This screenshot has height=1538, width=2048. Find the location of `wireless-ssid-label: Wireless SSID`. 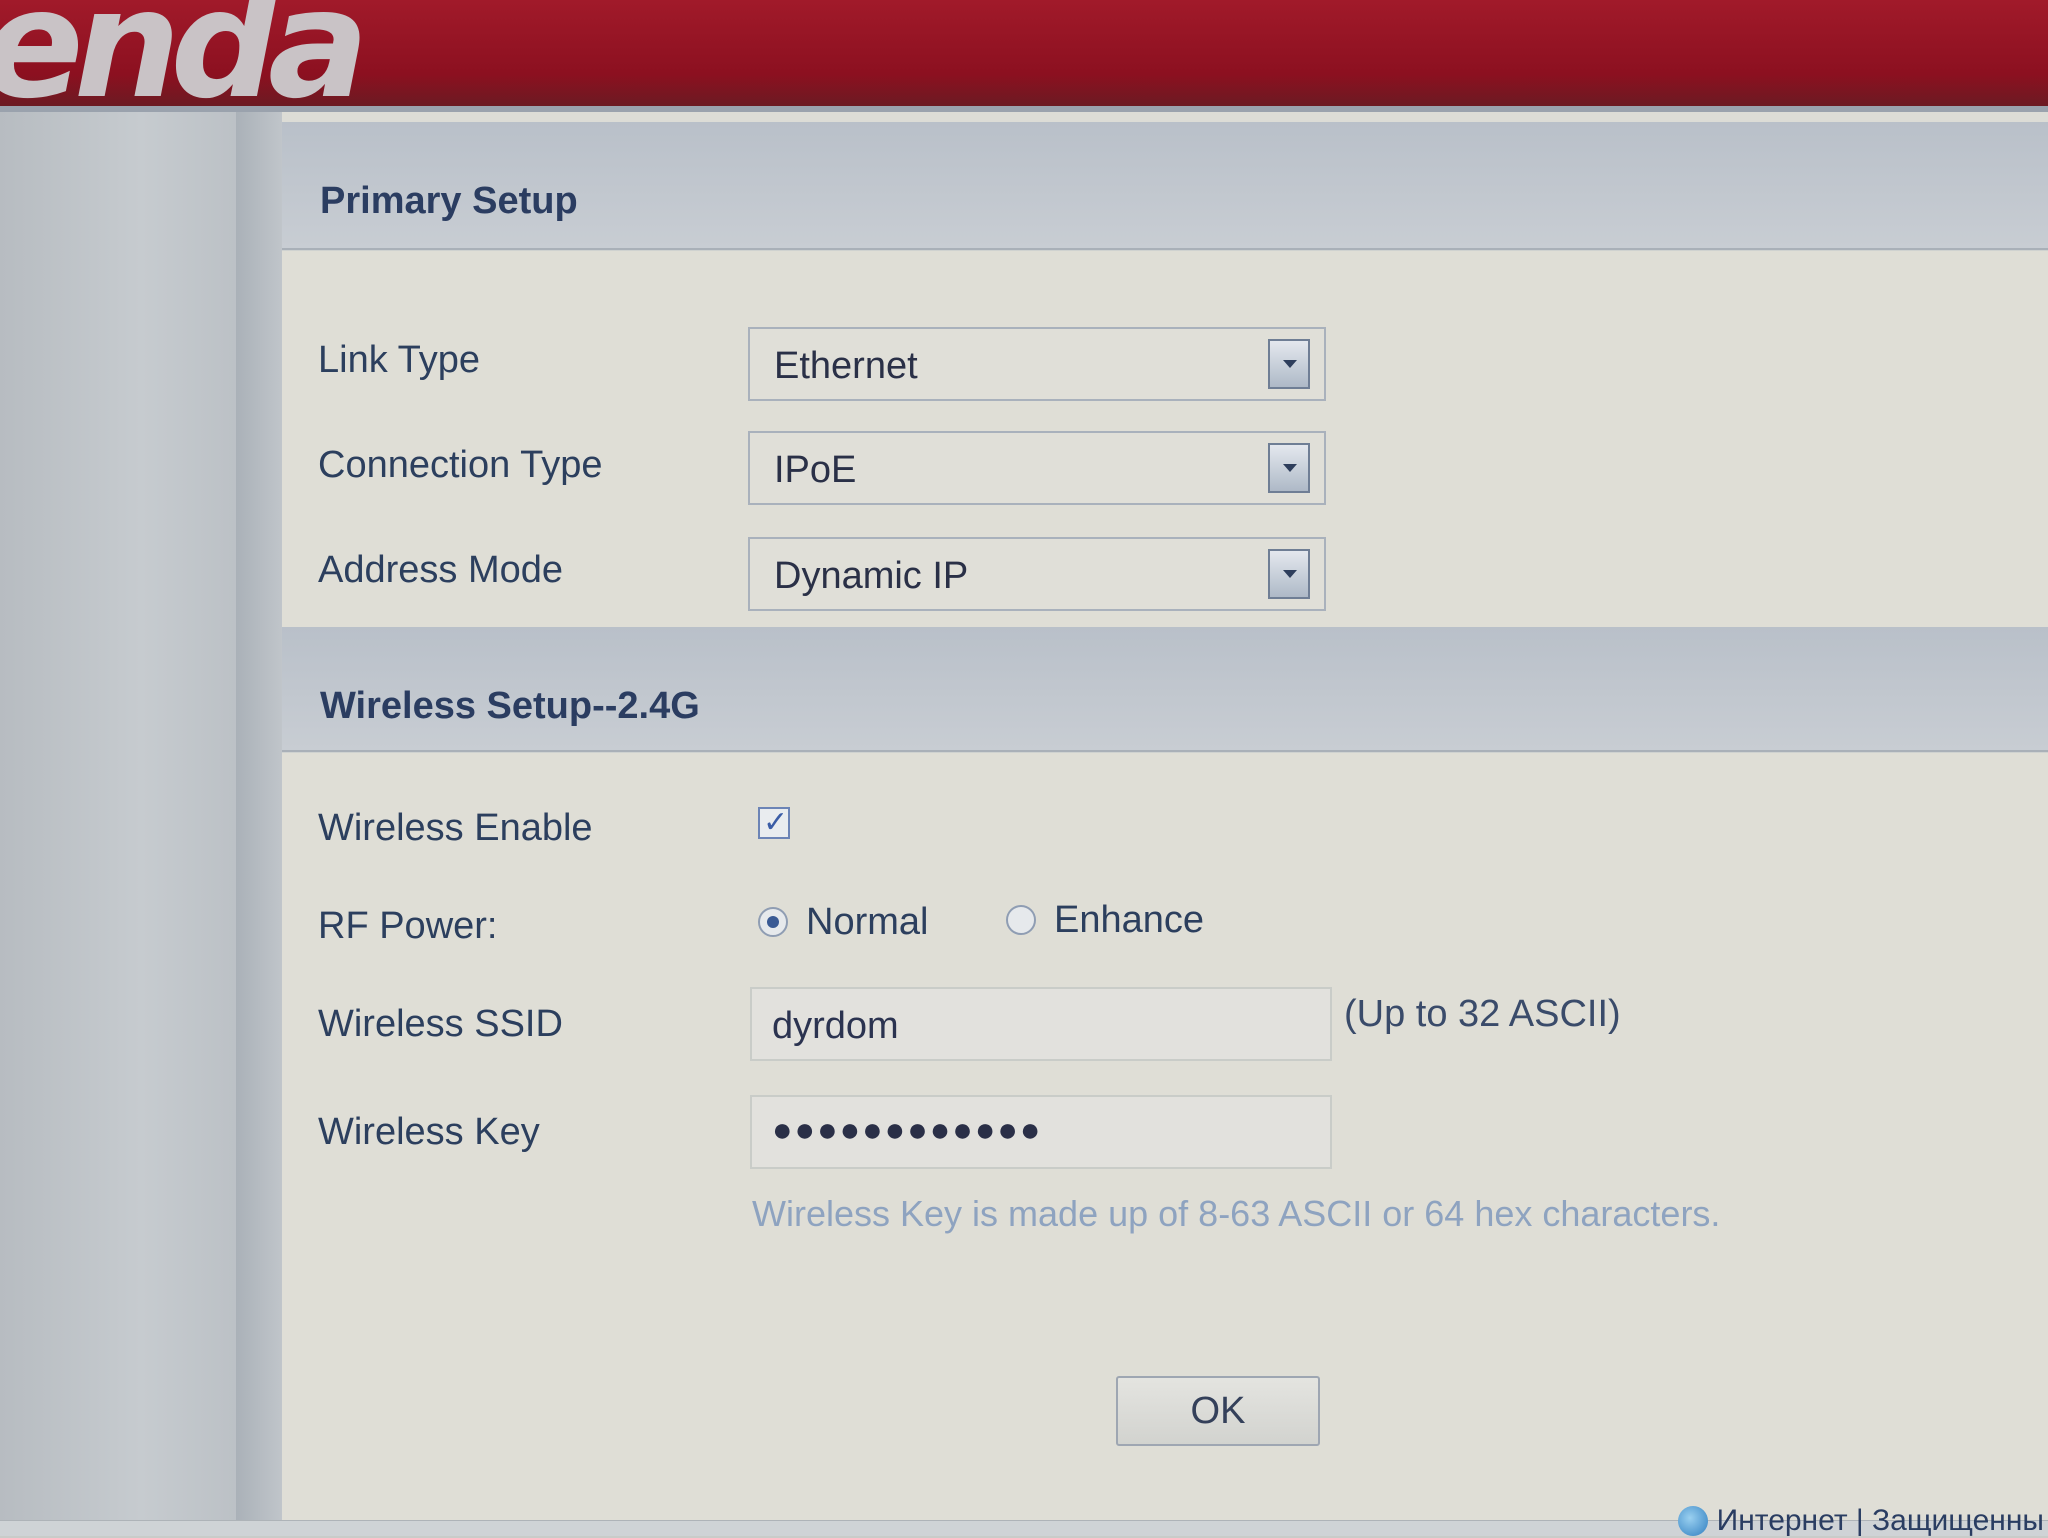

wireless-ssid-label: Wireless SSID is located at coordinates (440, 1024).